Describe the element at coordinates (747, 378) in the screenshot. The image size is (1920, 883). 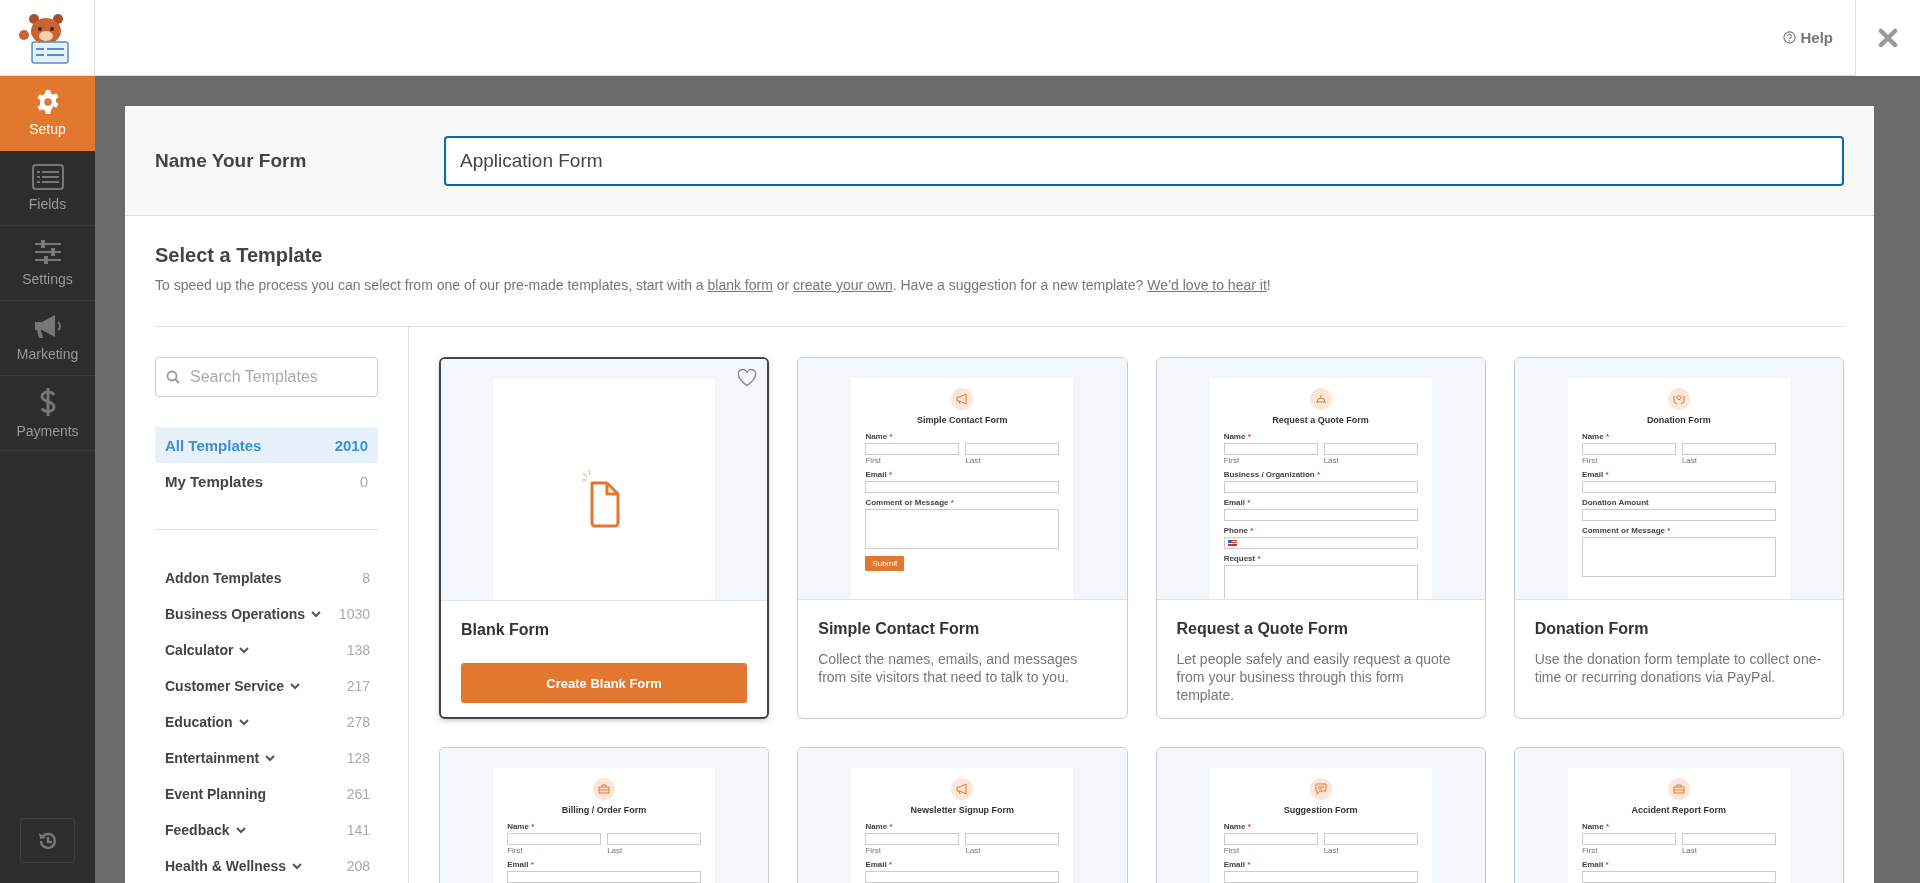
I see `heart-icon` at that location.